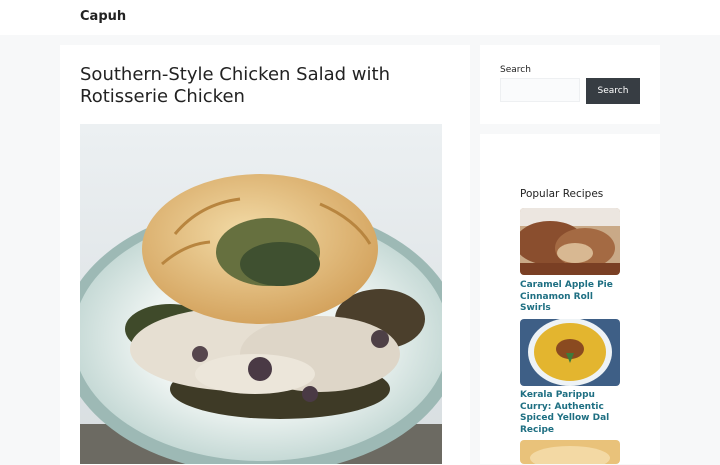 This screenshot has height=465, width=720. I want to click on site-header: Capuh, so click(360, 17).